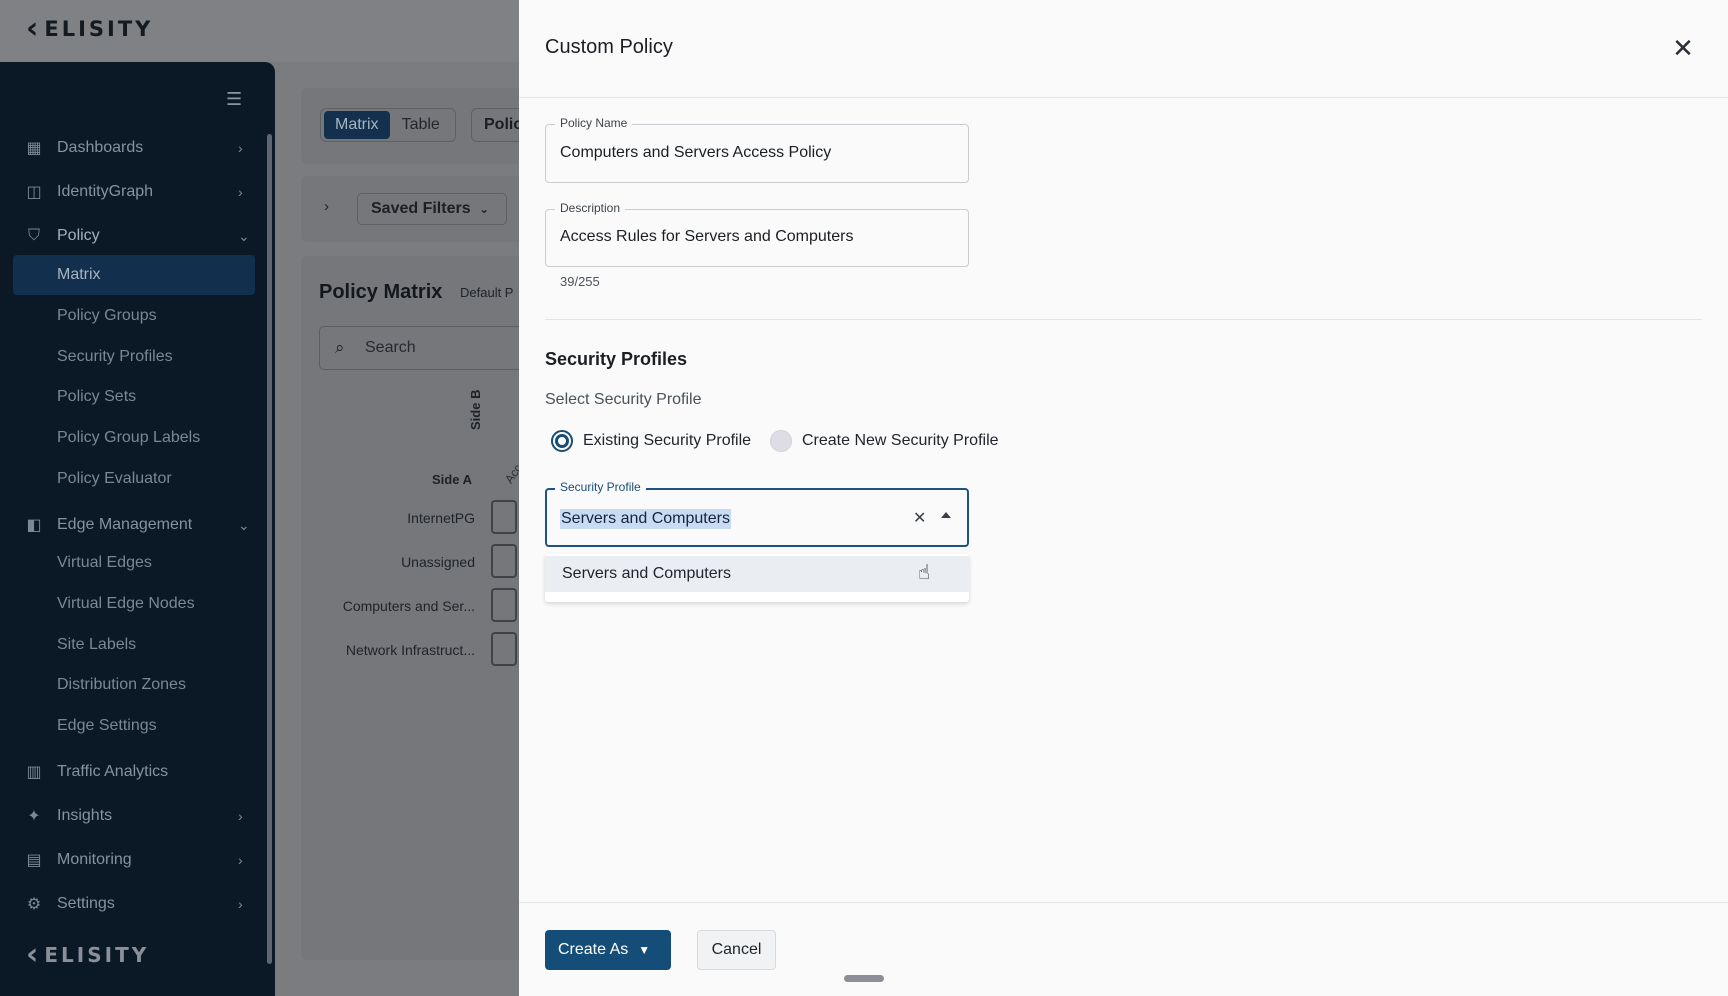 The height and width of the screenshot is (996, 1728). What do you see at coordinates (115, 357) in the screenshot?
I see `sidebar-item-security-profiles: Security Profiles` at bounding box center [115, 357].